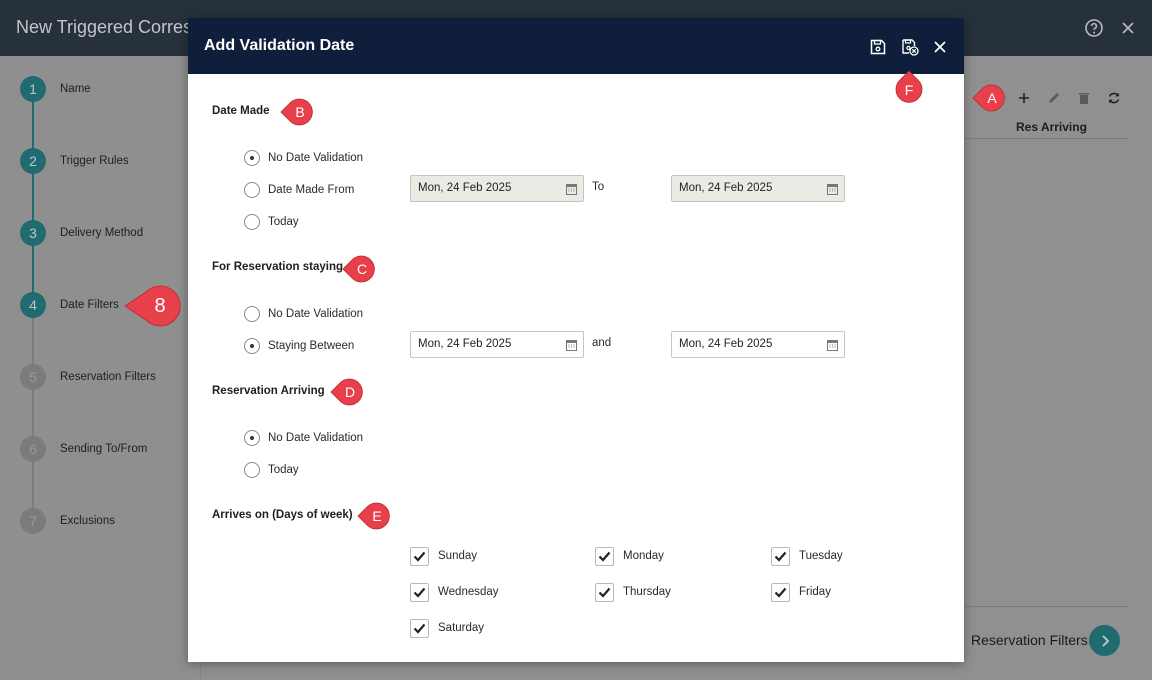 This screenshot has height=680, width=1152. What do you see at coordinates (89, 305) in the screenshot?
I see `step-label: Date Filters` at bounding box center [89, 305].